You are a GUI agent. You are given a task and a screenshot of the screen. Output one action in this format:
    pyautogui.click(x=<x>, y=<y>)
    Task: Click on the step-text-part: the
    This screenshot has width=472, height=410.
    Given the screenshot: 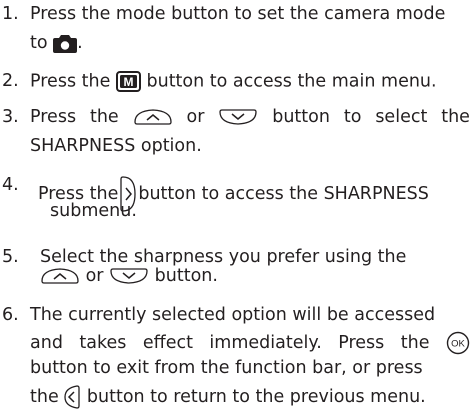 What is the action you would take?
    pyautogui.click(x=44, y=397)
    